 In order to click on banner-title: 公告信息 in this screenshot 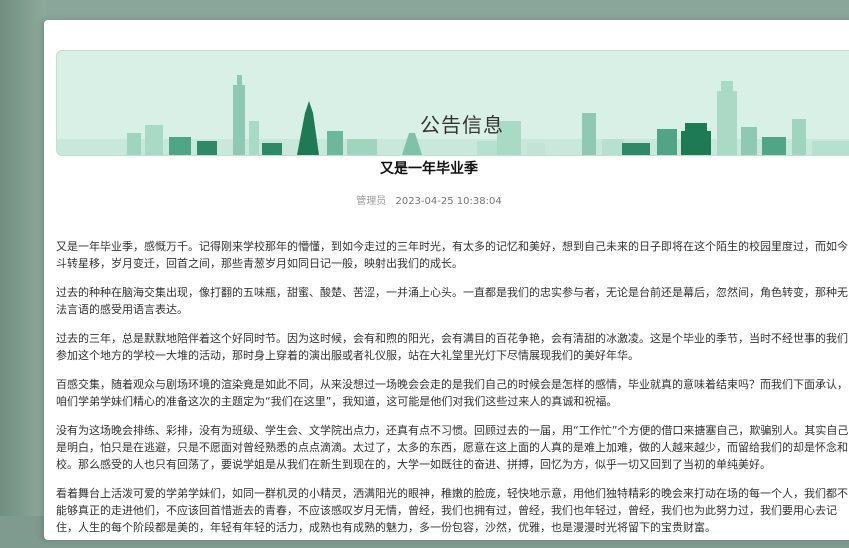, I will do `click(462, 125)`.